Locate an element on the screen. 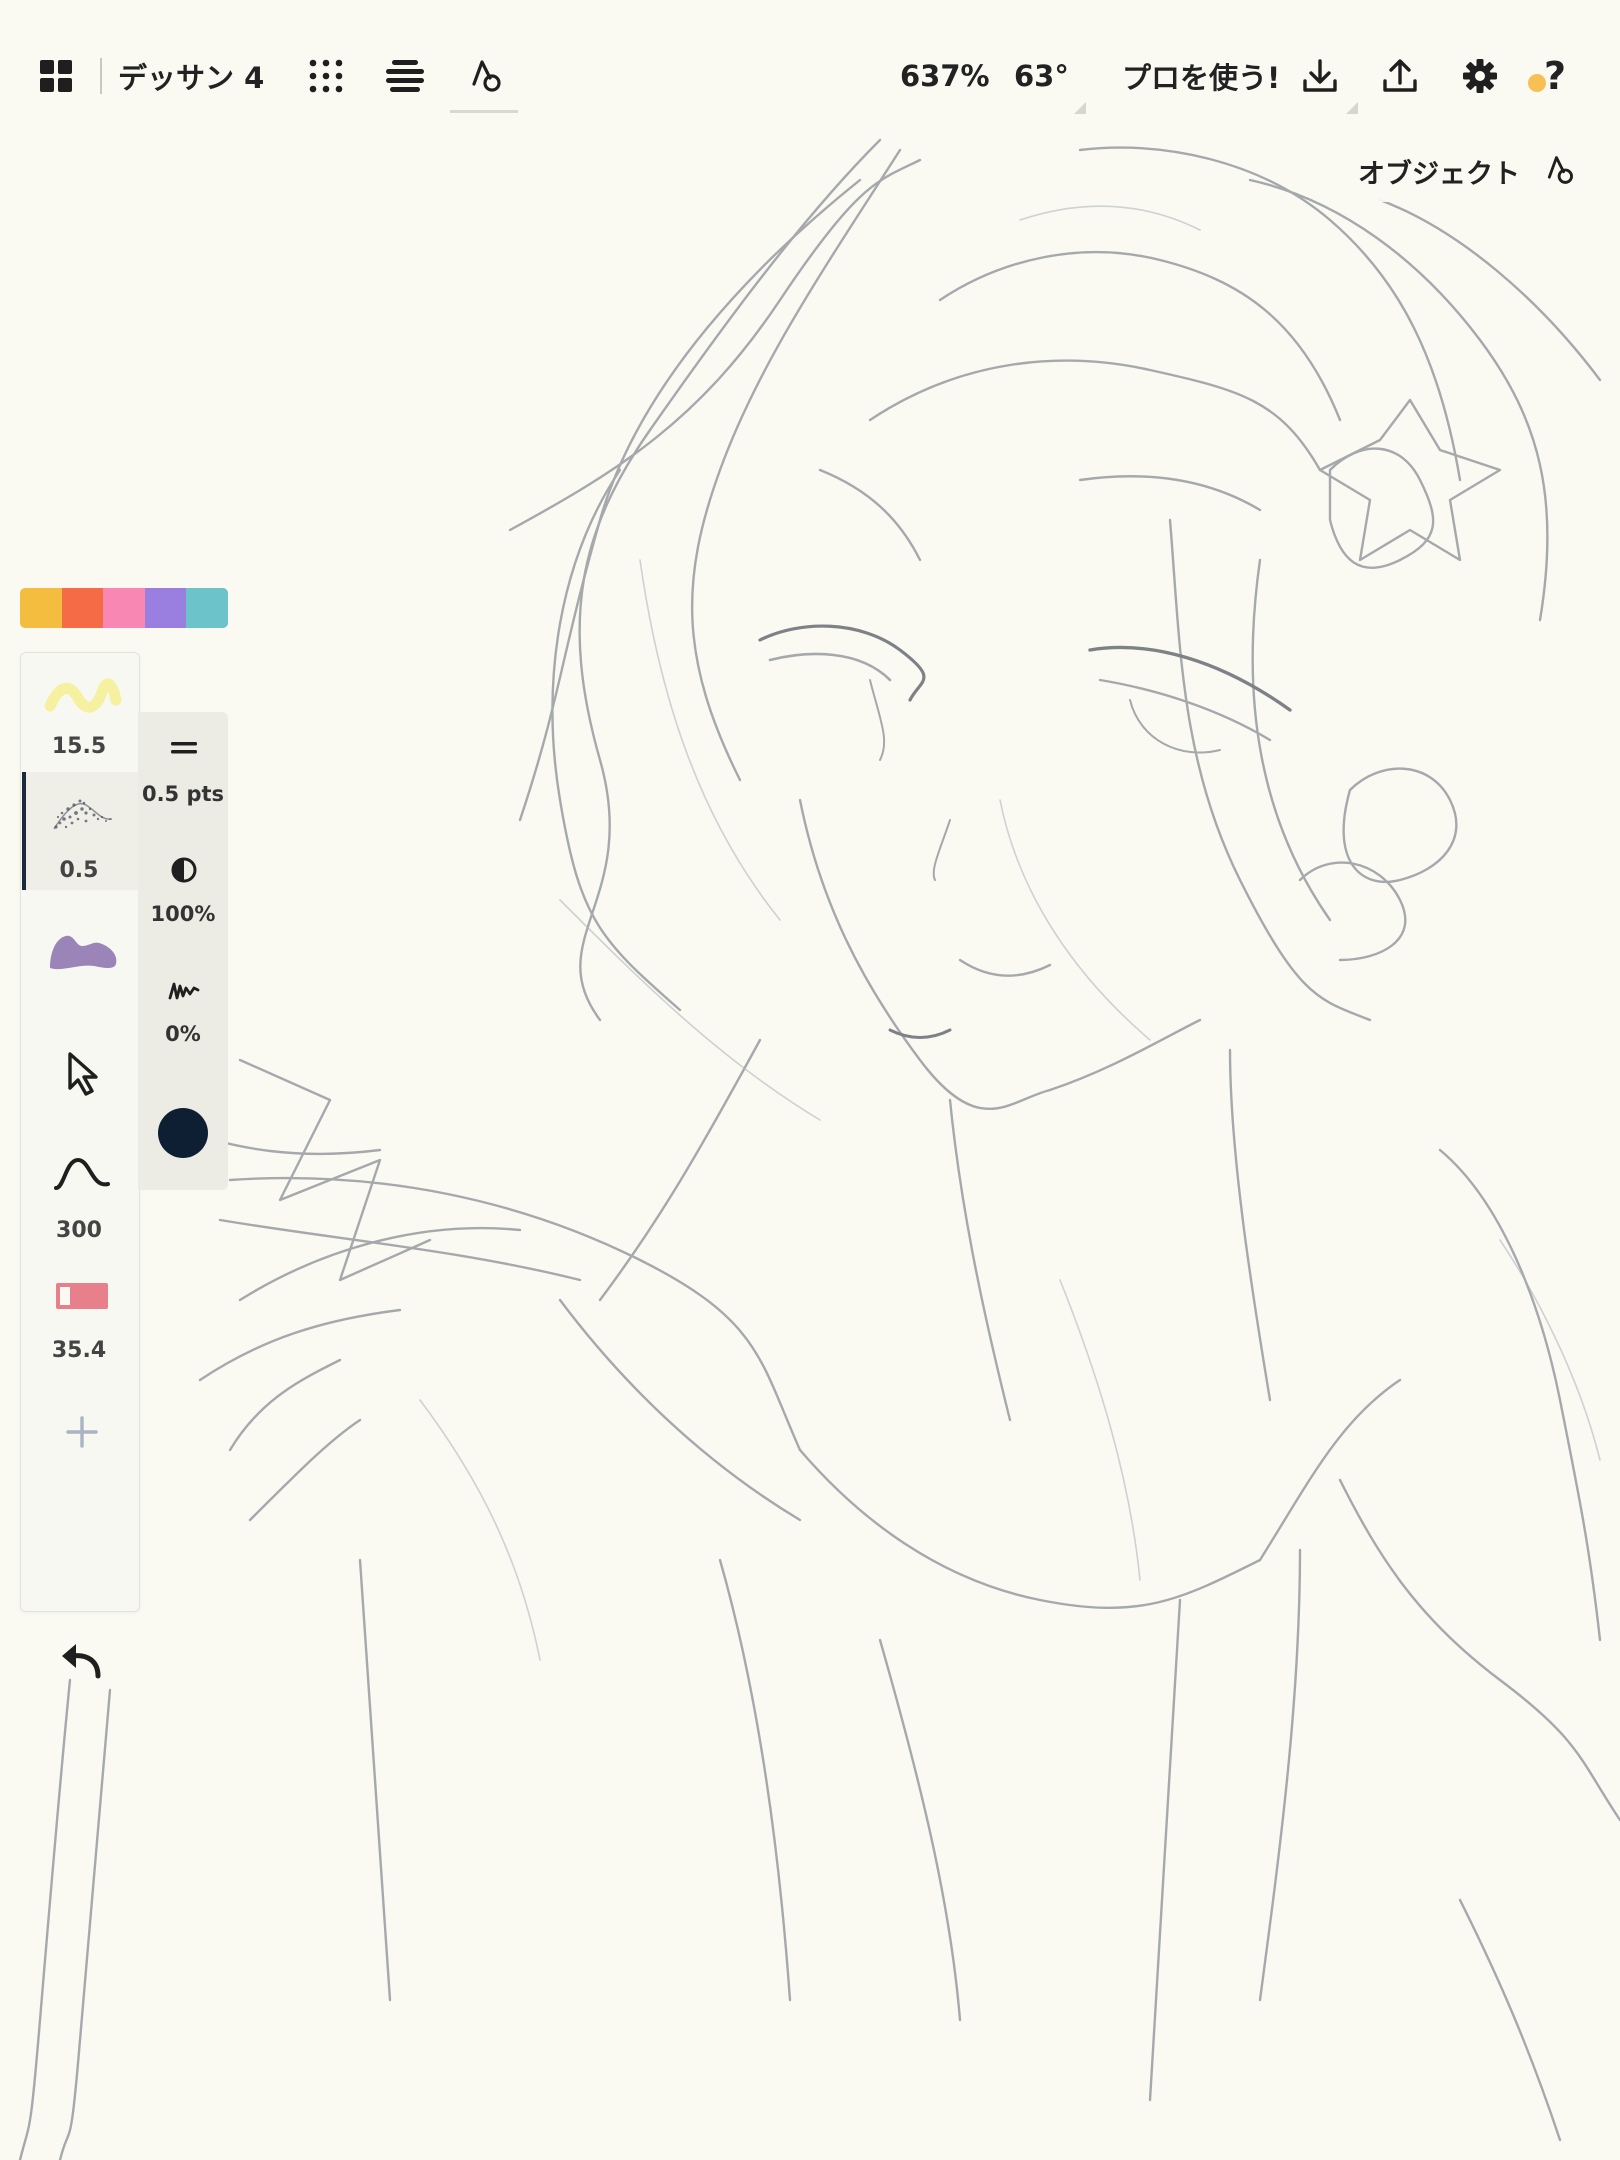  document-title: デッサン 4 is located at coordinates (191, 76).